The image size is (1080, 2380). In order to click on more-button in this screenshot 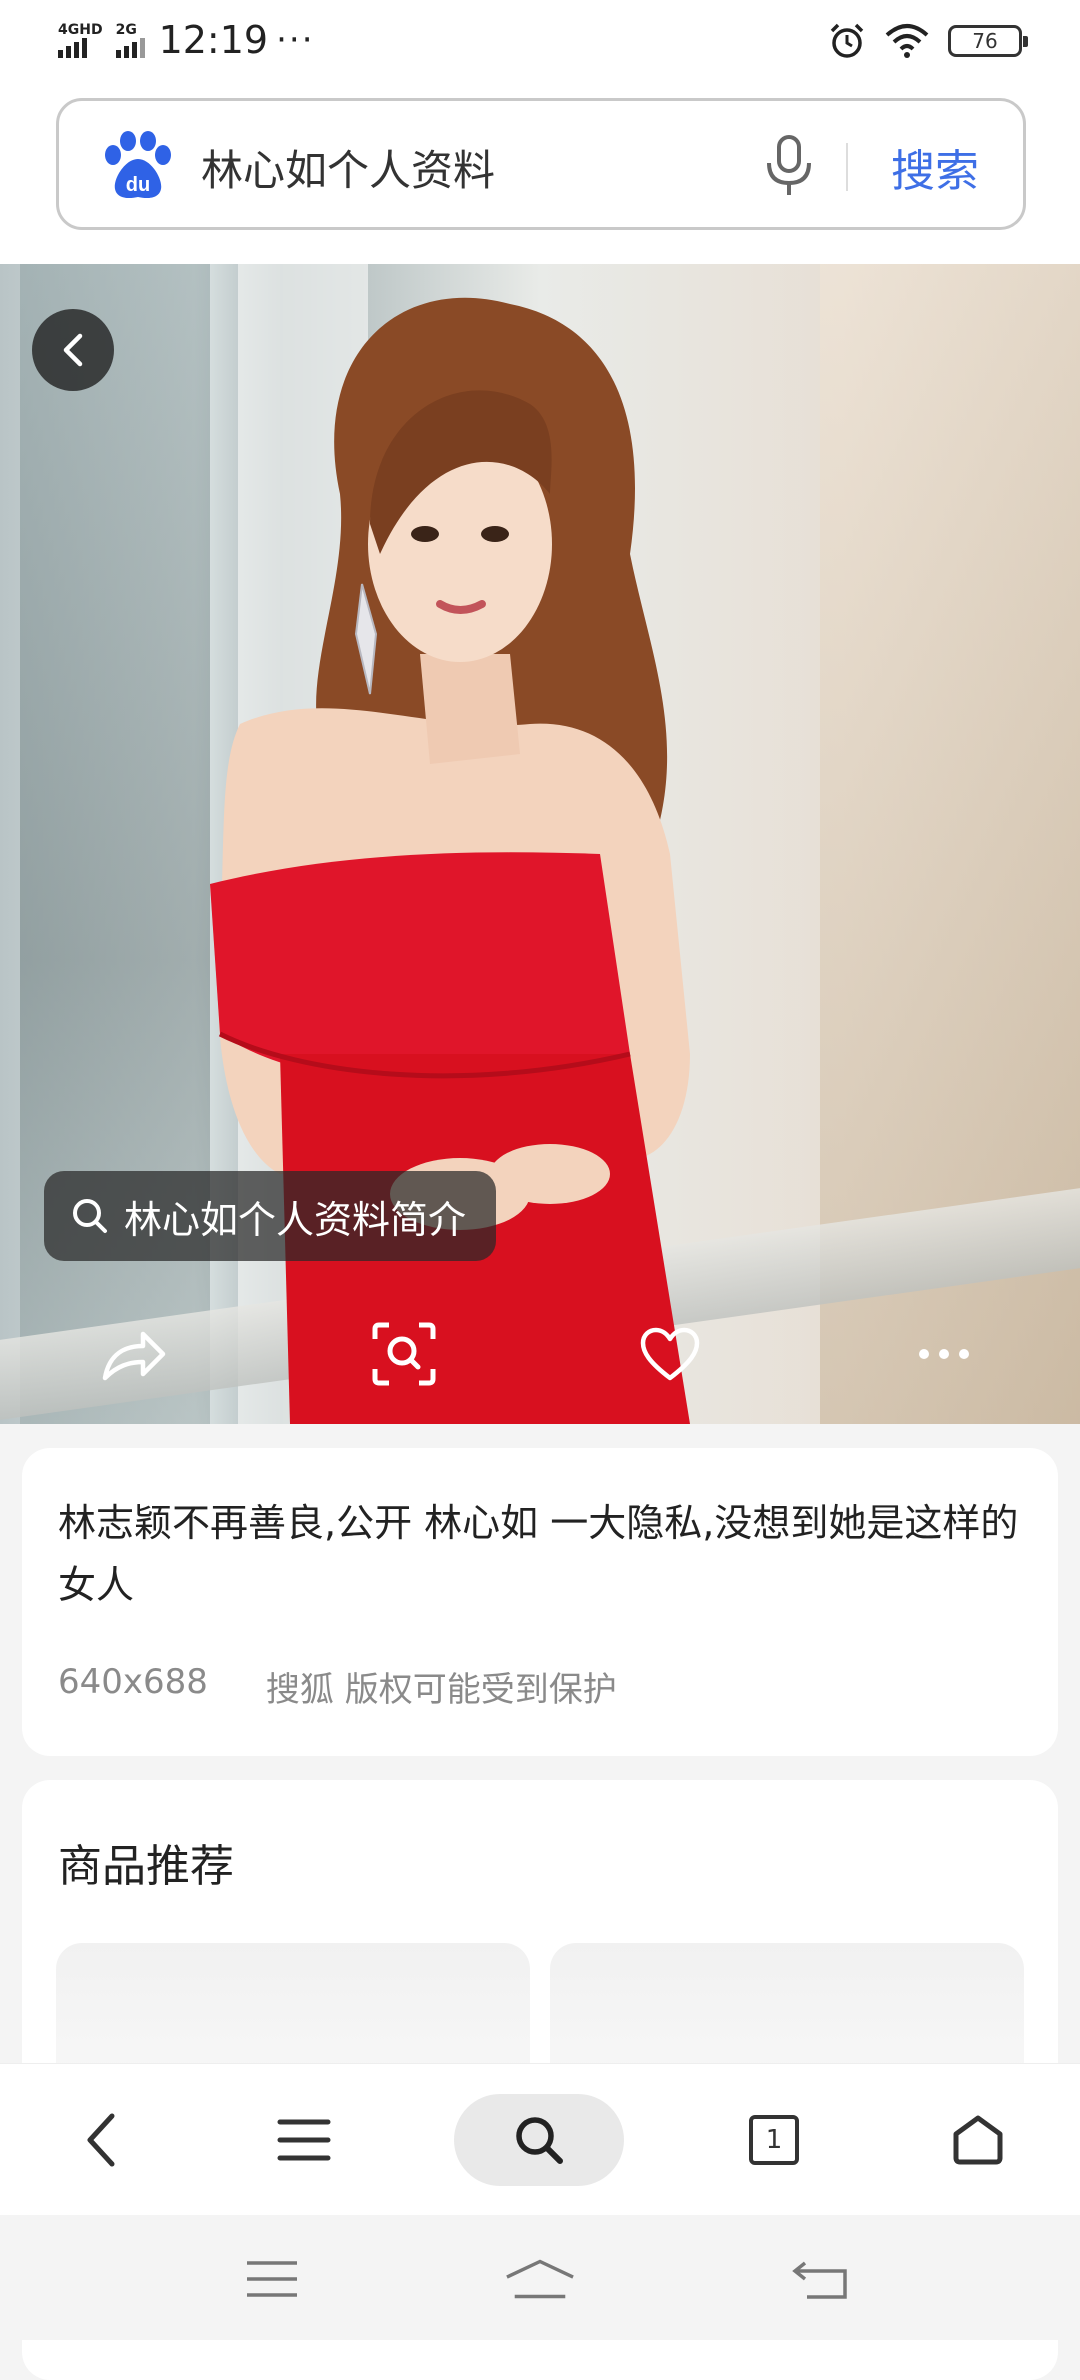, I will do `click(944, 1354)`.